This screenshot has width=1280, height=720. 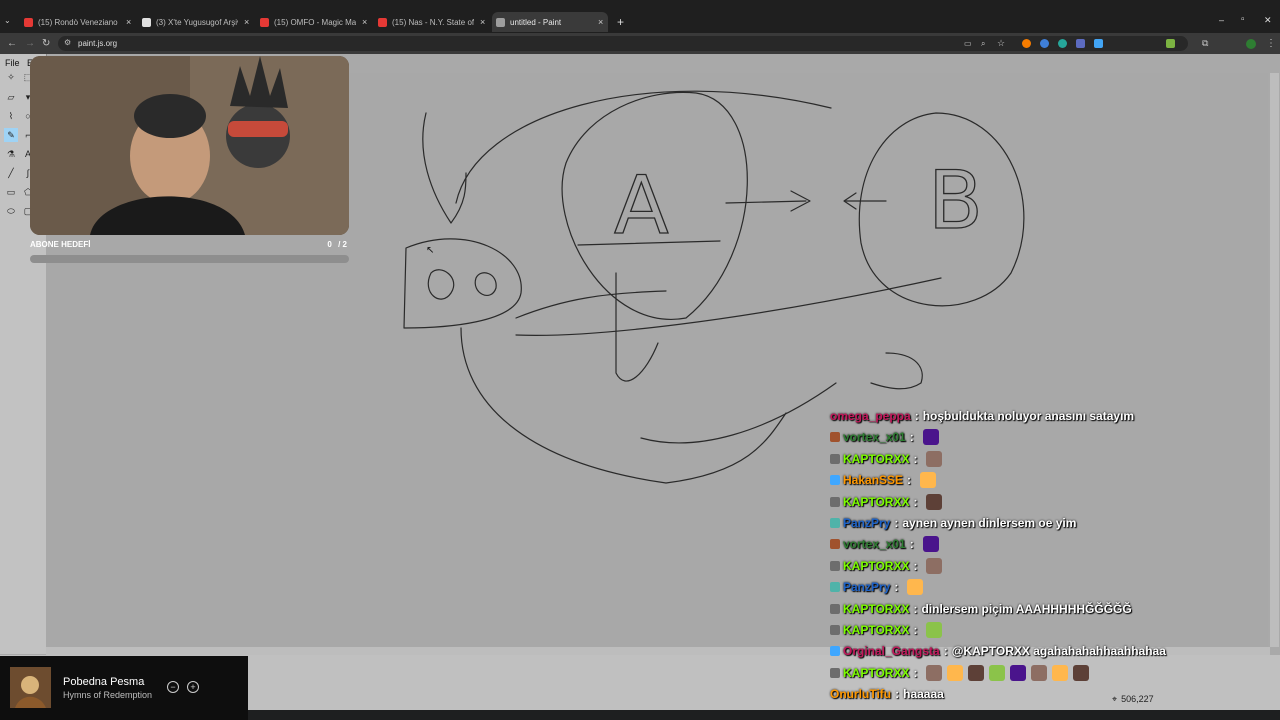 What do you see at coordinates (11, 192) in the screenshot?
I see `rectangle-icon: ▭` at bounding box center [11, 192].